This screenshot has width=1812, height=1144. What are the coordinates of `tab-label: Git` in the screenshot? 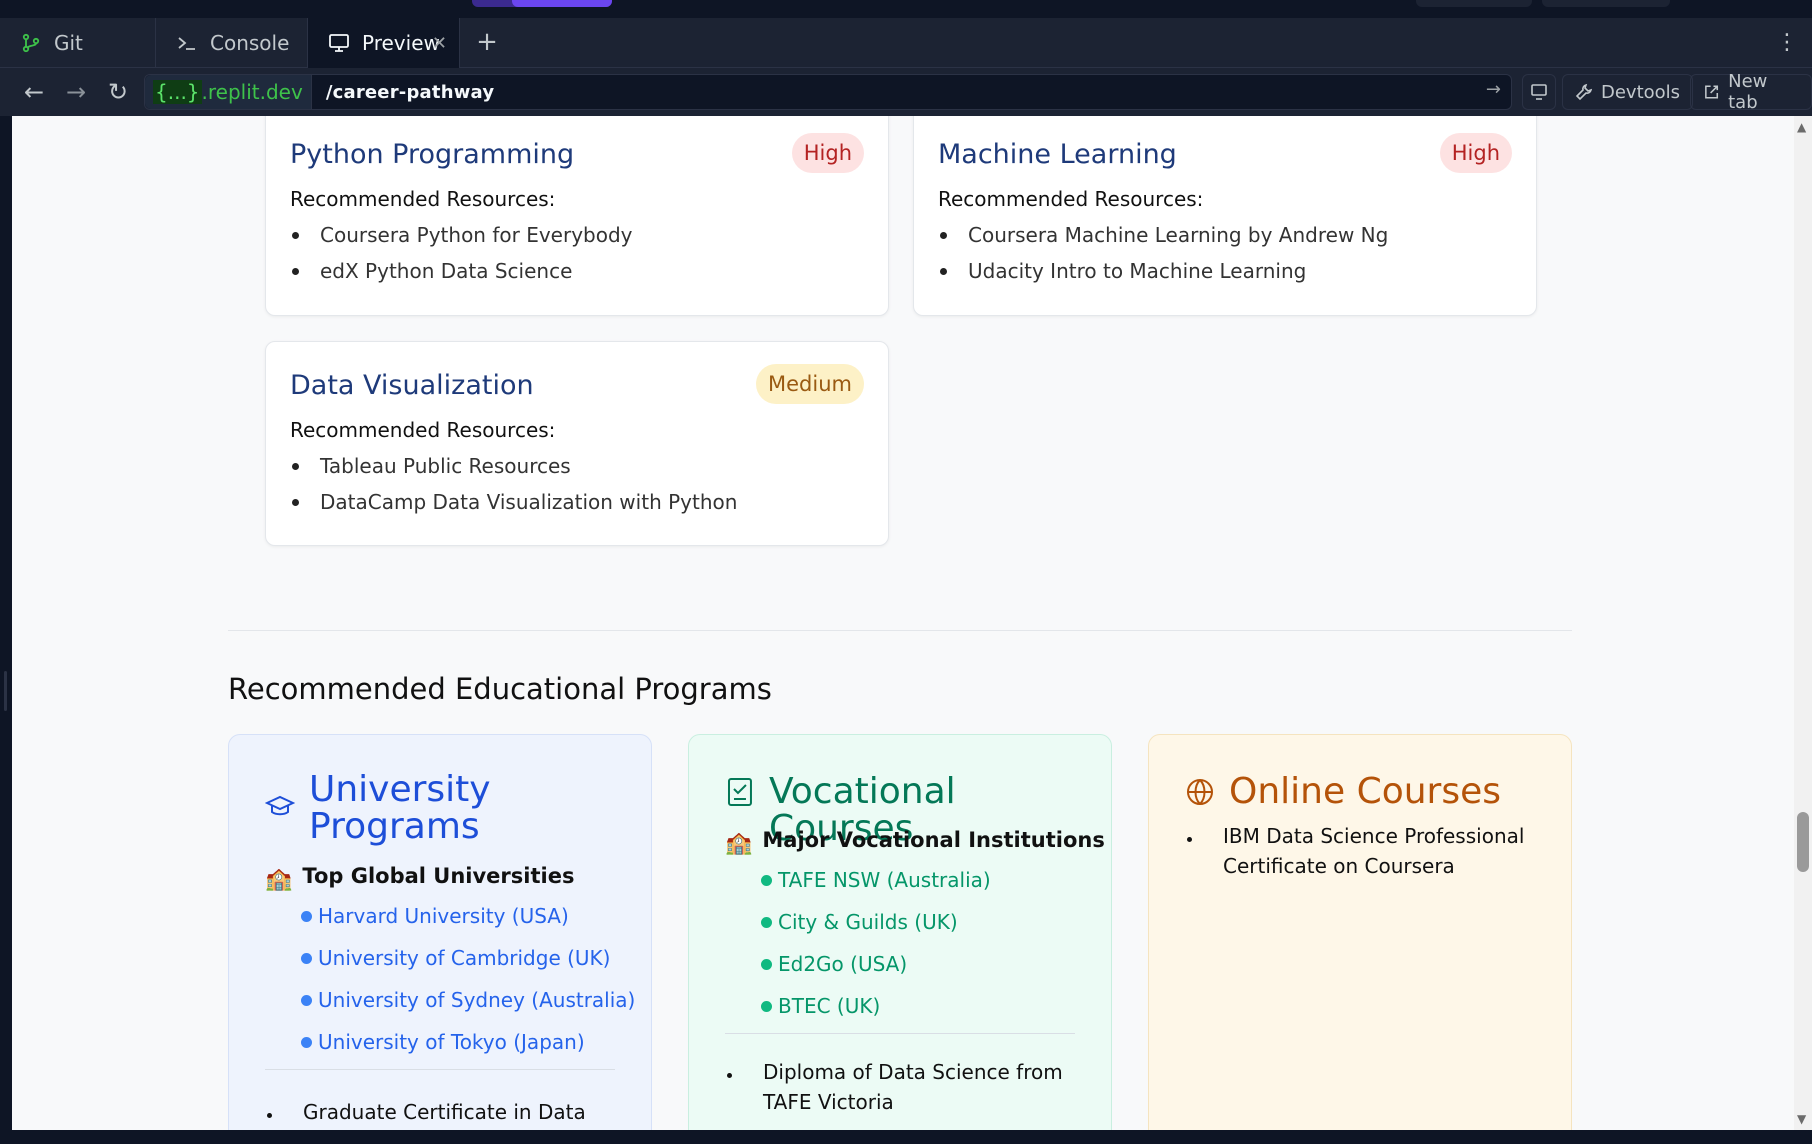 It's located at (68, 43).